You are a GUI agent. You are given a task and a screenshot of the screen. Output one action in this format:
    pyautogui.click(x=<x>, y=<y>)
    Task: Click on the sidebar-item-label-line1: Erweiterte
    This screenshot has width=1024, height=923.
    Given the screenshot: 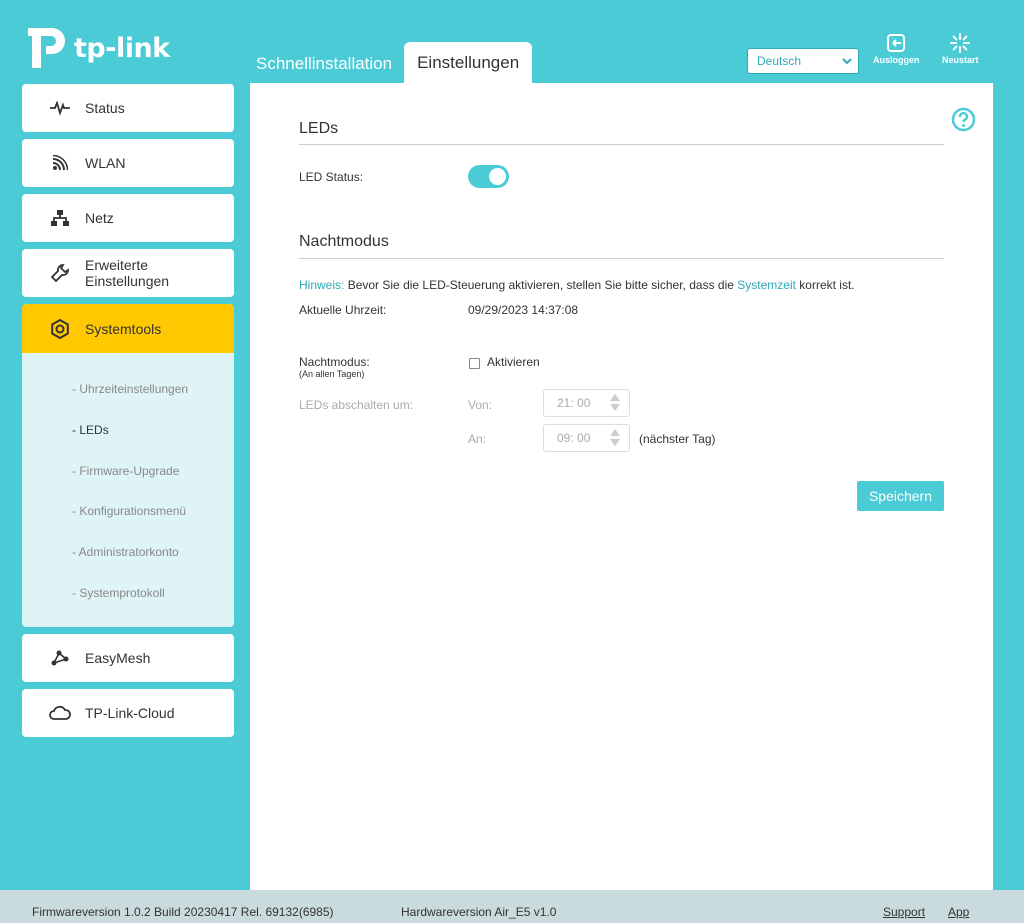 What is the action you would take?
    pyautogui.click(x=117, y=265)
    